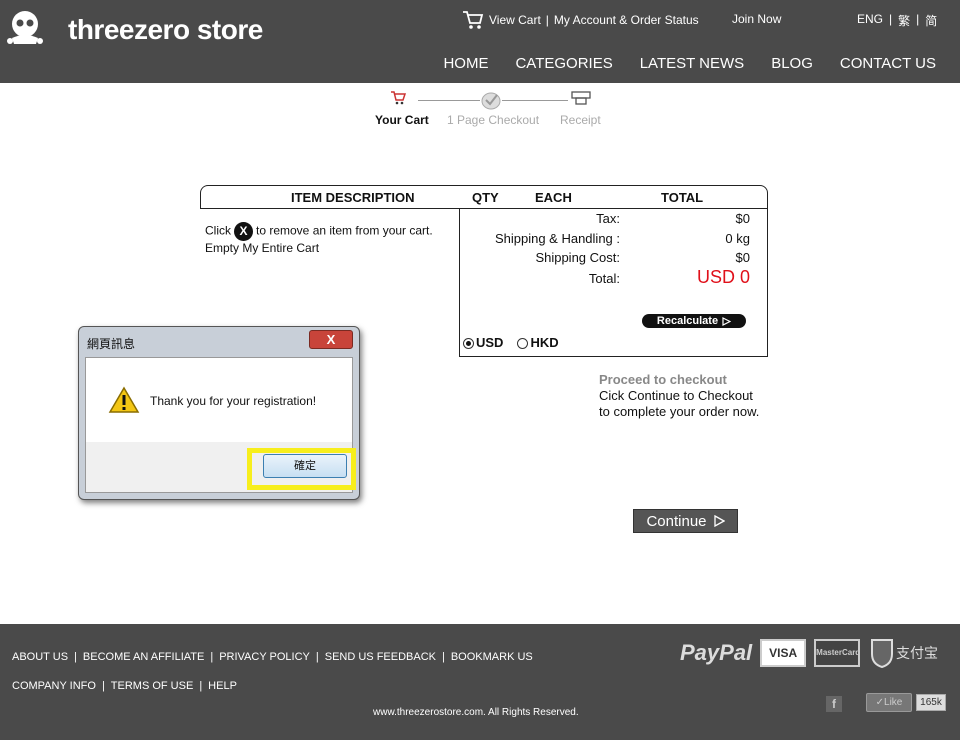 The width and height of the screenshot is (960, 740). Describe the element at coordinates (904, 20) in the screenshot. I see `lang-traditional: 繁` at that location.